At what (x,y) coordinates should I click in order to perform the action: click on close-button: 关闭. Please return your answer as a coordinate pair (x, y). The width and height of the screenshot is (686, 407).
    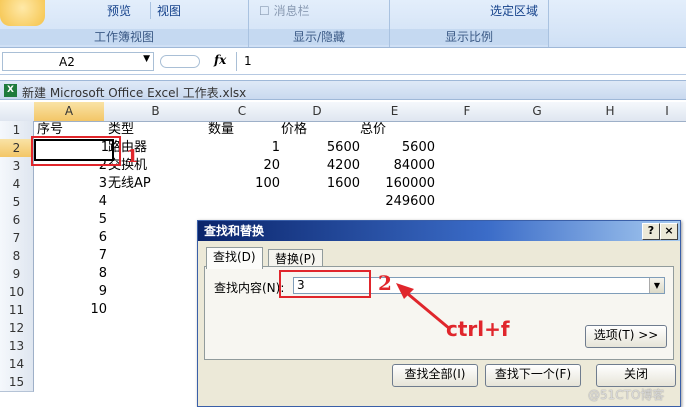
    Looking at the image, I should click on (636, 375).